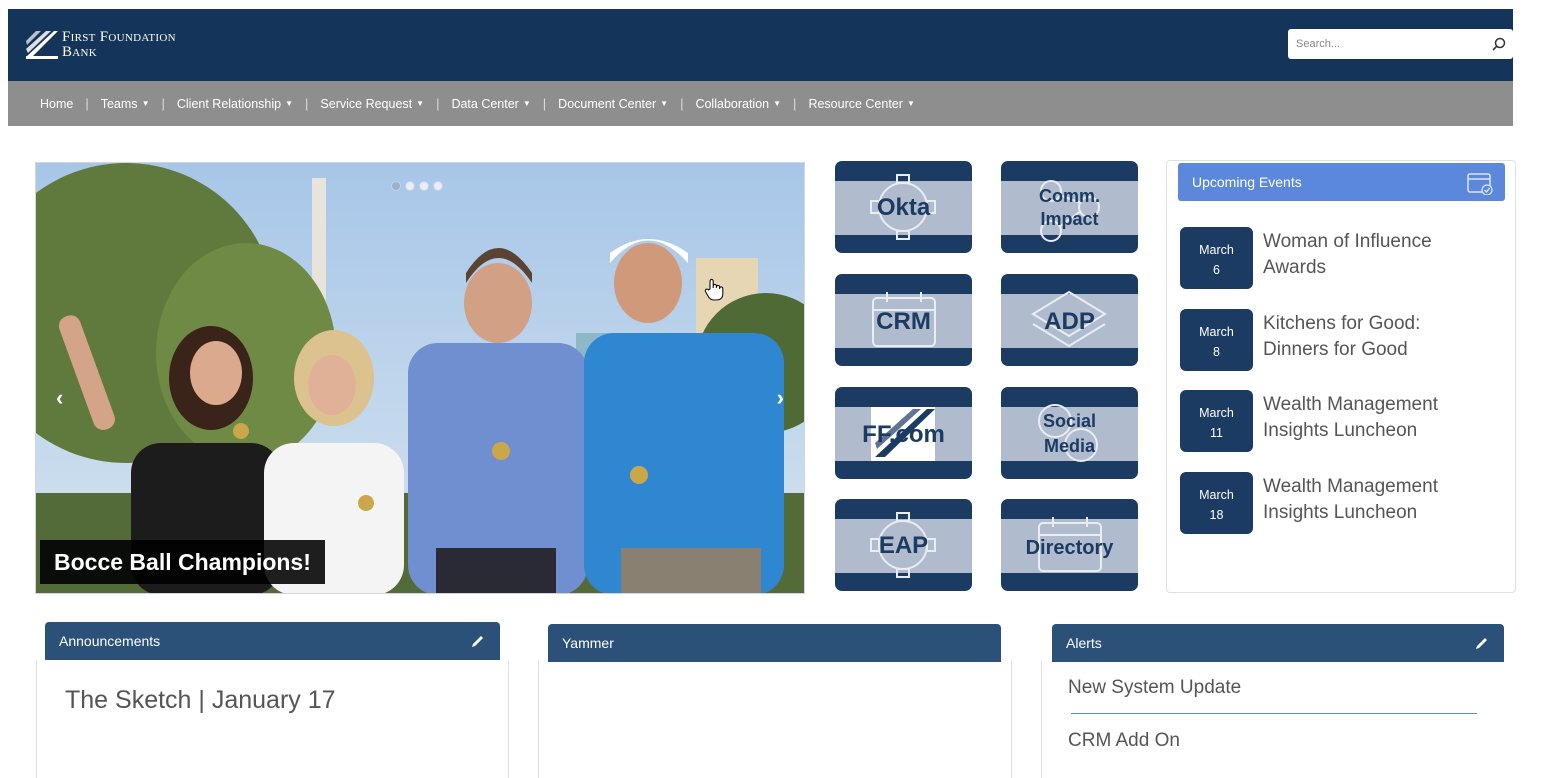 This screenshot has width=1546, height=778. Describe the element at coordinates (1383, 337) in the screenshot. I see `event-title: Kitchens for Good: Dinners for Good` at that location.